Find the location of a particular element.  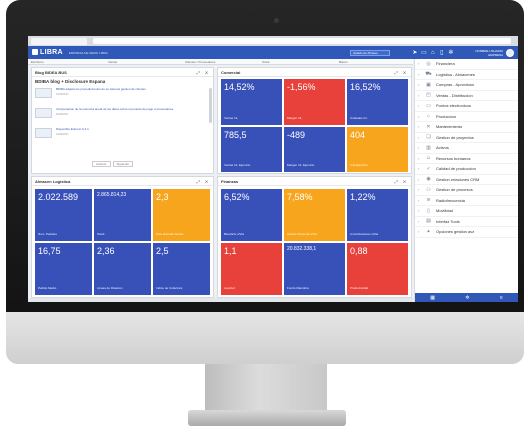

sidebar-item-mantenimiento: › ✕ Mantenimiento is located at coordinates (466, 127).